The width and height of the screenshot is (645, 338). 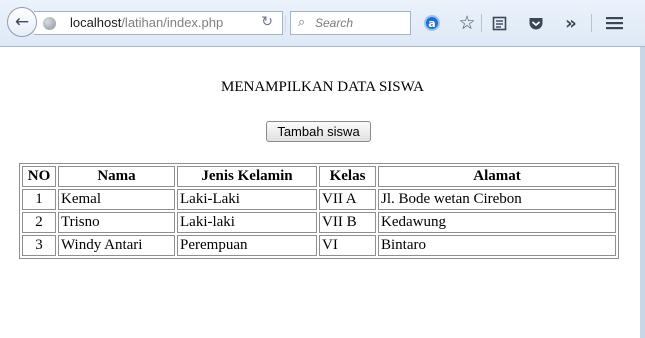 What do you see at coordinates (347, 222) in the screenshot?
I see `cell-kelas: VII B` at bounding box center [347, 222].